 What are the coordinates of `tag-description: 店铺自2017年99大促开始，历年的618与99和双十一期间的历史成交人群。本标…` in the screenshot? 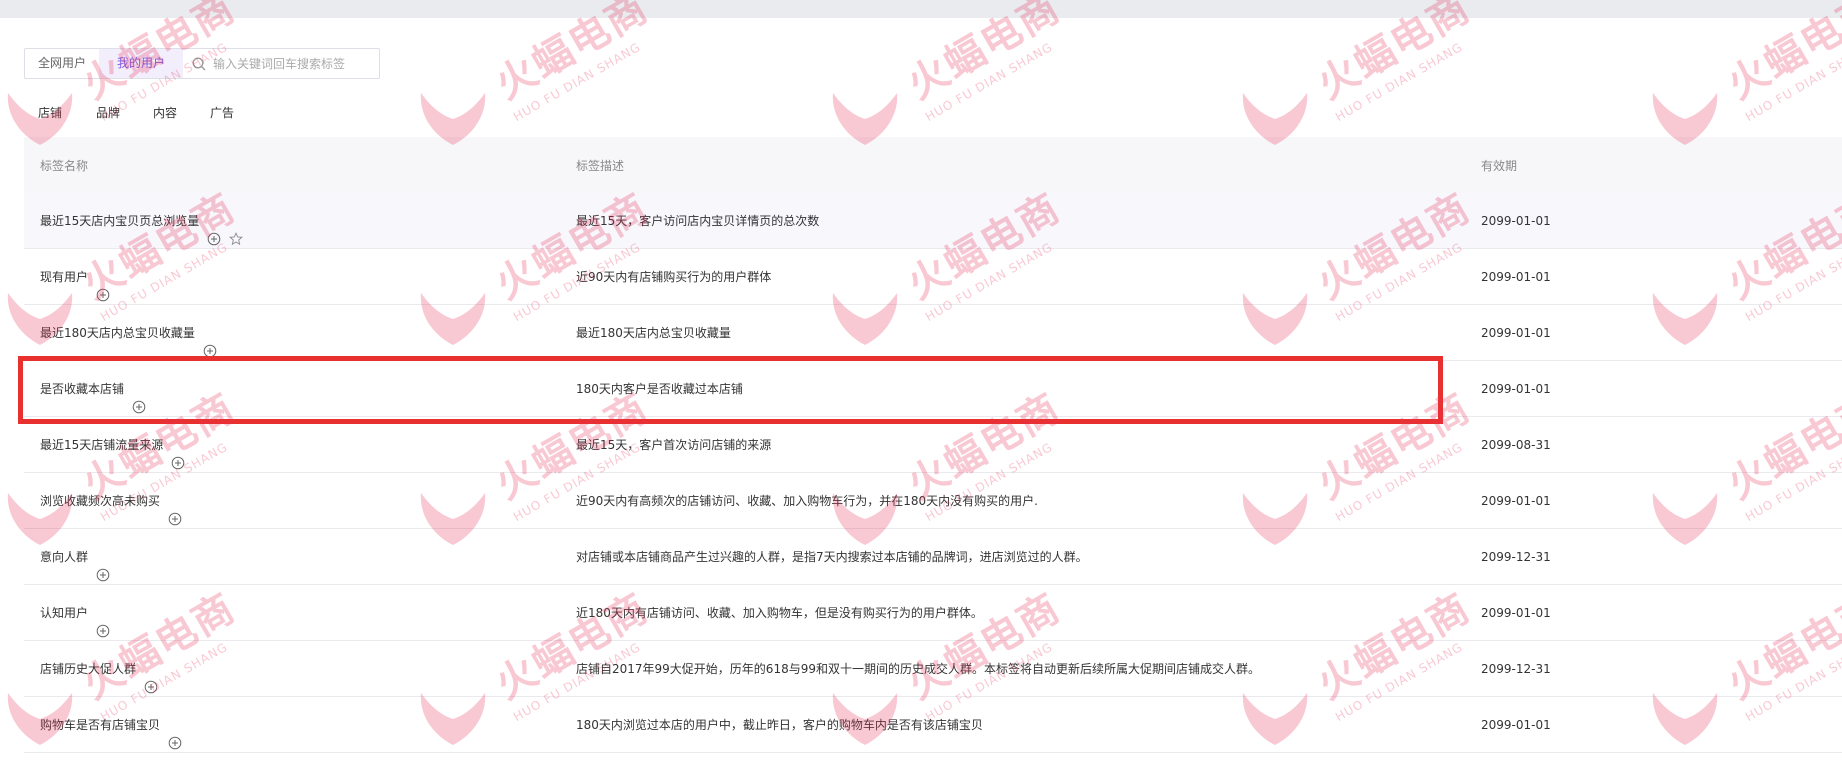 It's located at (918, 669).